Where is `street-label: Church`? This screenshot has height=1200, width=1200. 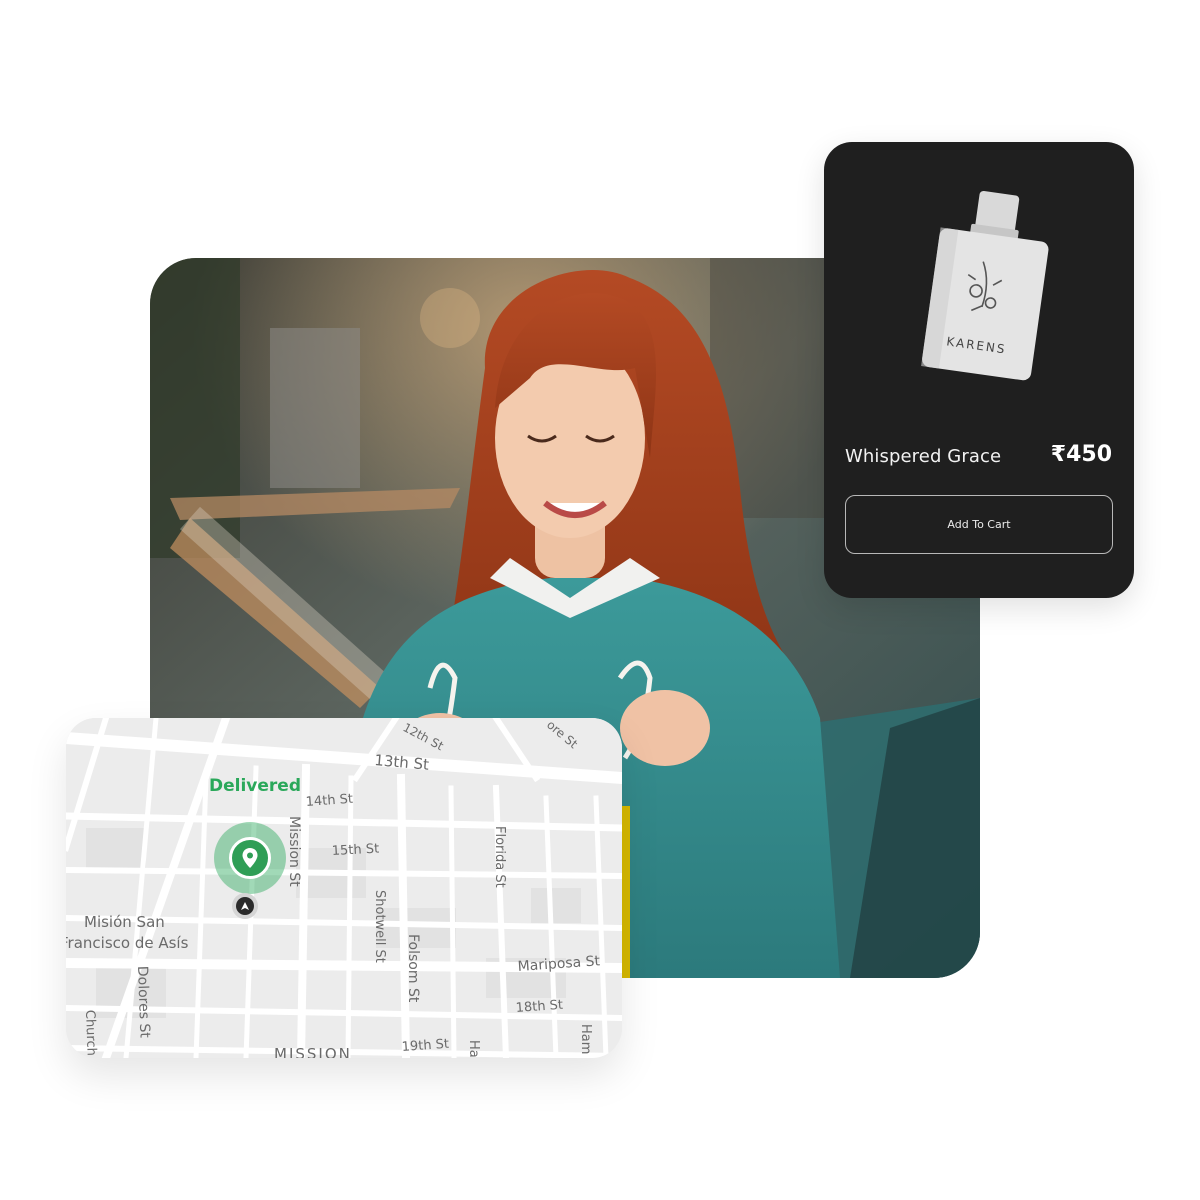 street-label: Church is located at coordinates (90, 1033).